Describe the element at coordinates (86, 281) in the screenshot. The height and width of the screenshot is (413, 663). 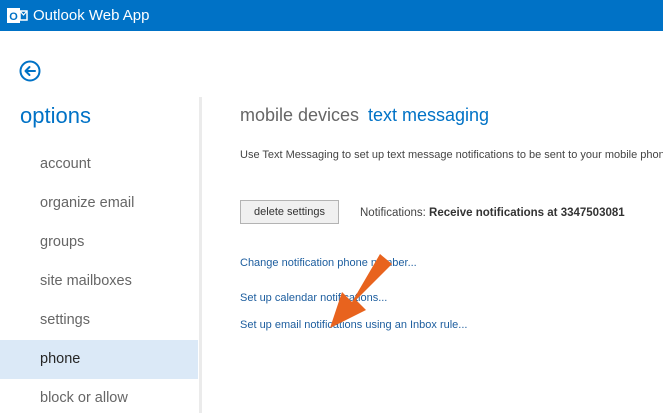
I see `nav-item-label: site mailboxes` at that location.